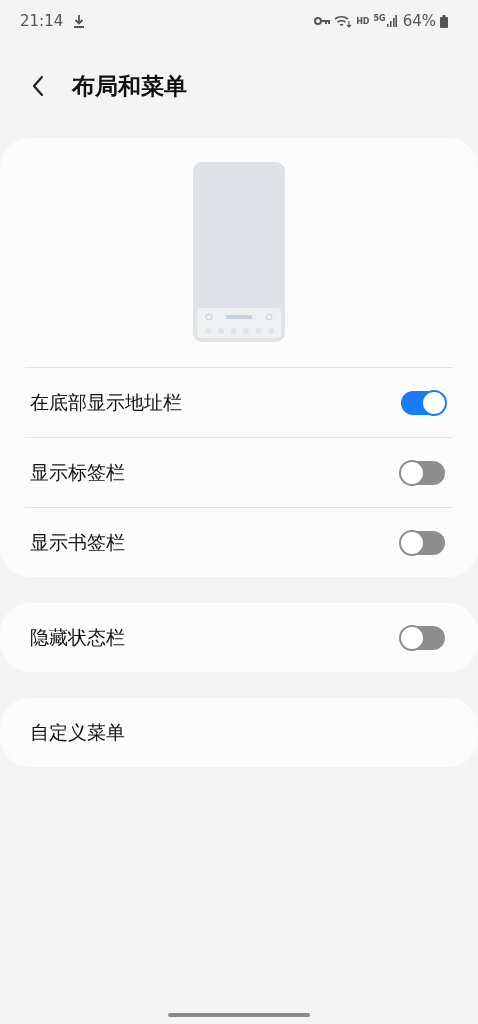 The height and width of the screenshot is (1024, 478). Describe the element at coordinates (105, 402) in the screenshot. I see `setting-label: 在底部显示地址栏` at that location.